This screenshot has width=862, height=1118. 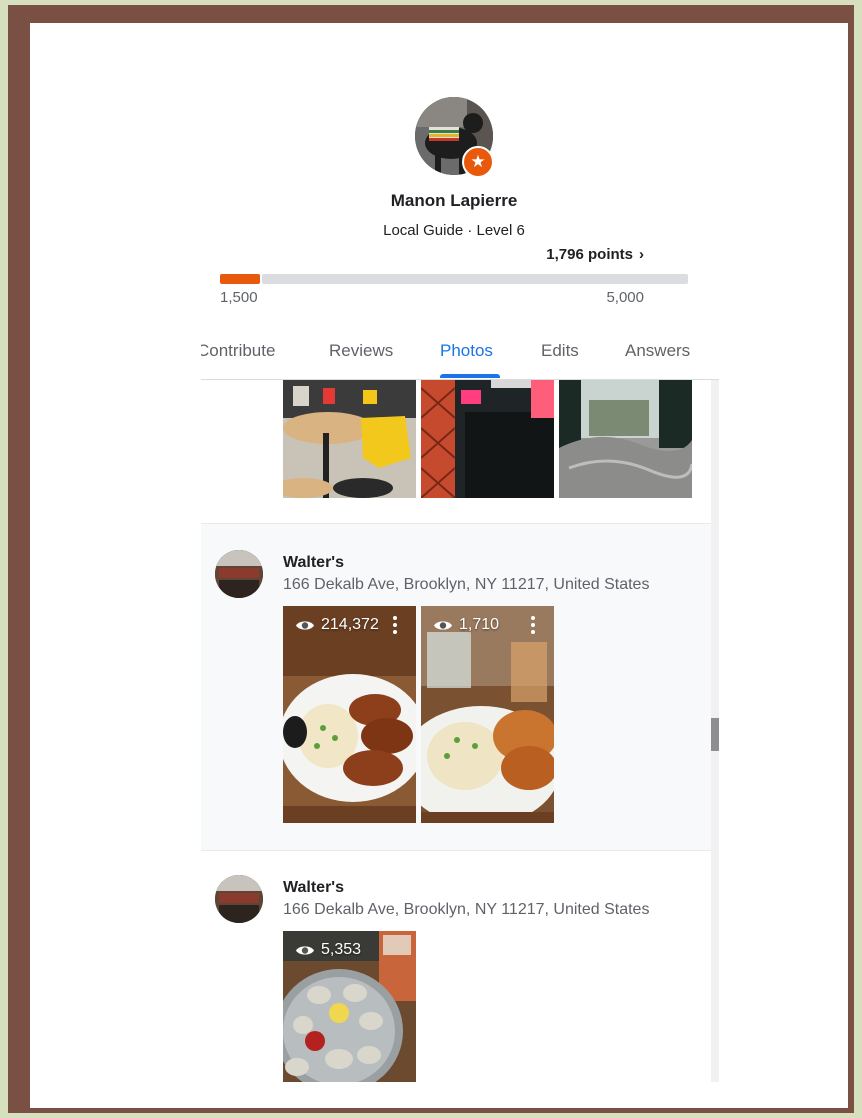 What do you see at coordinates (466, 351) in the screenshot?
I see `tab-photos: Photos` at bounding box center [466, 351].